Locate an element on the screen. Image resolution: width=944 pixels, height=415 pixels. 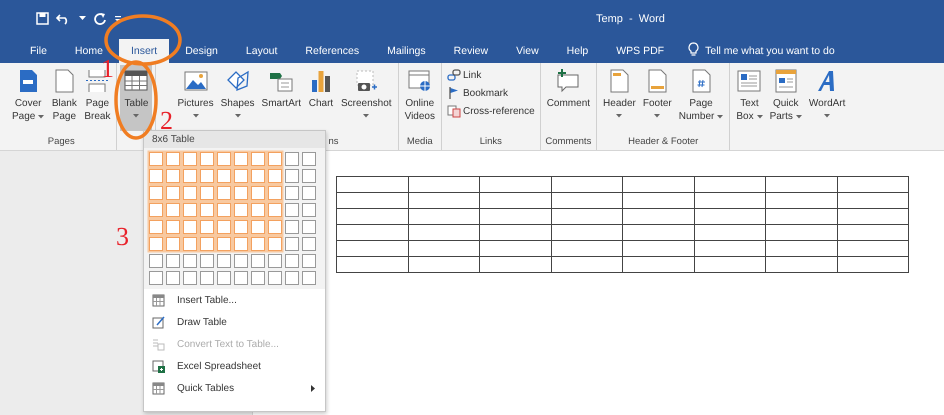
ribbon-button: Bookmark is located at coordinates (490, 93).